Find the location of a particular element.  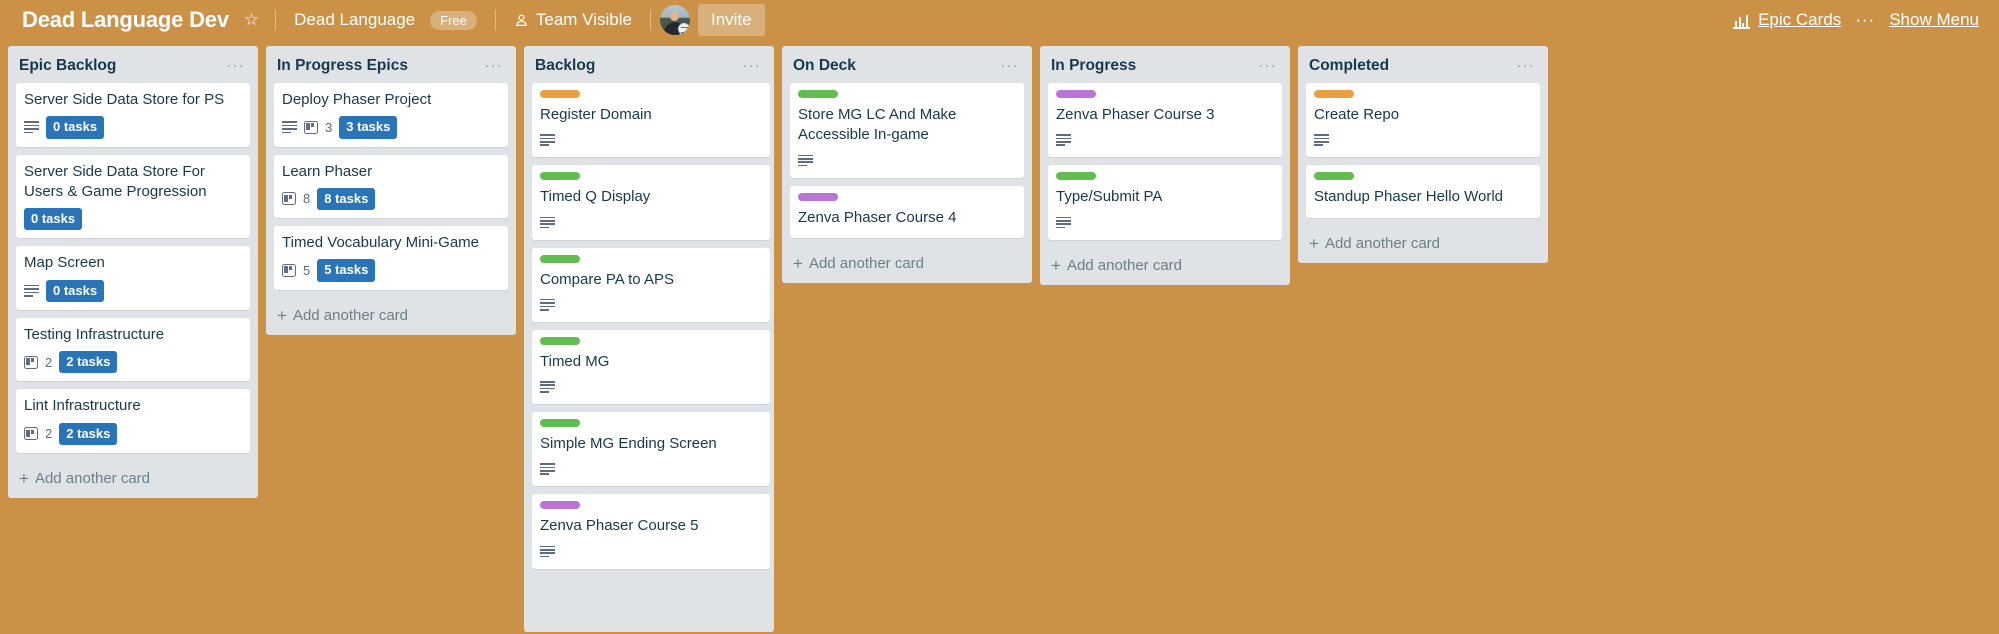

card: Map Screen 0 tasks is located at coordinates (133, 278).